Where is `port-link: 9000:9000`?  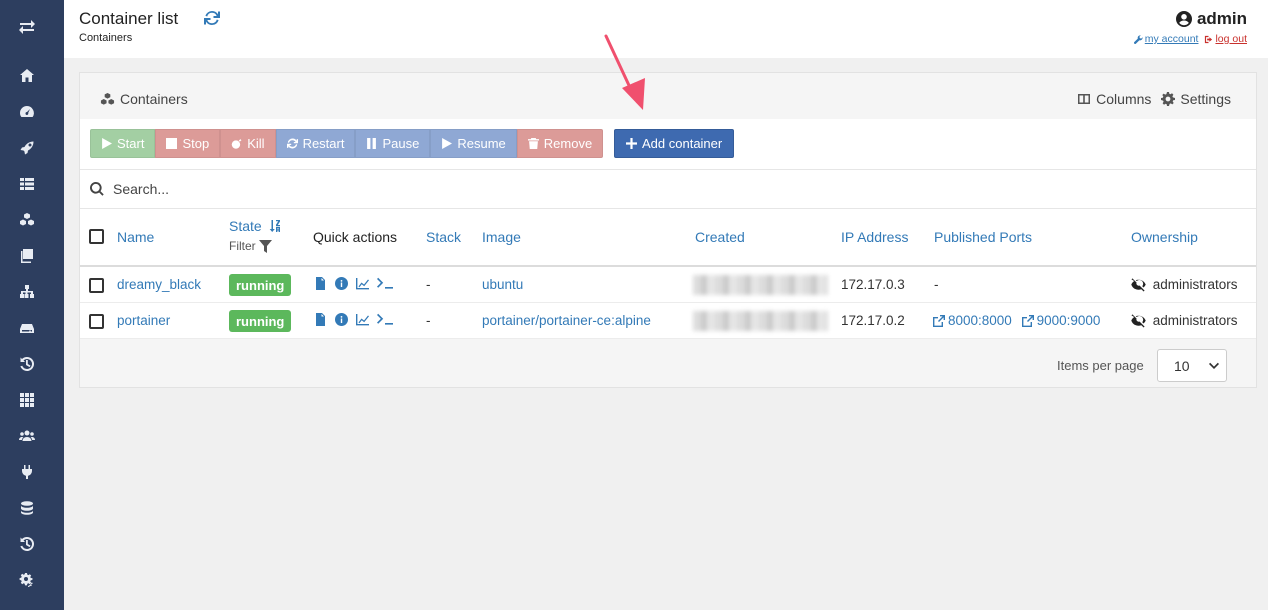
port-link: 9000:9000 is located at coordinates (1060, 320).